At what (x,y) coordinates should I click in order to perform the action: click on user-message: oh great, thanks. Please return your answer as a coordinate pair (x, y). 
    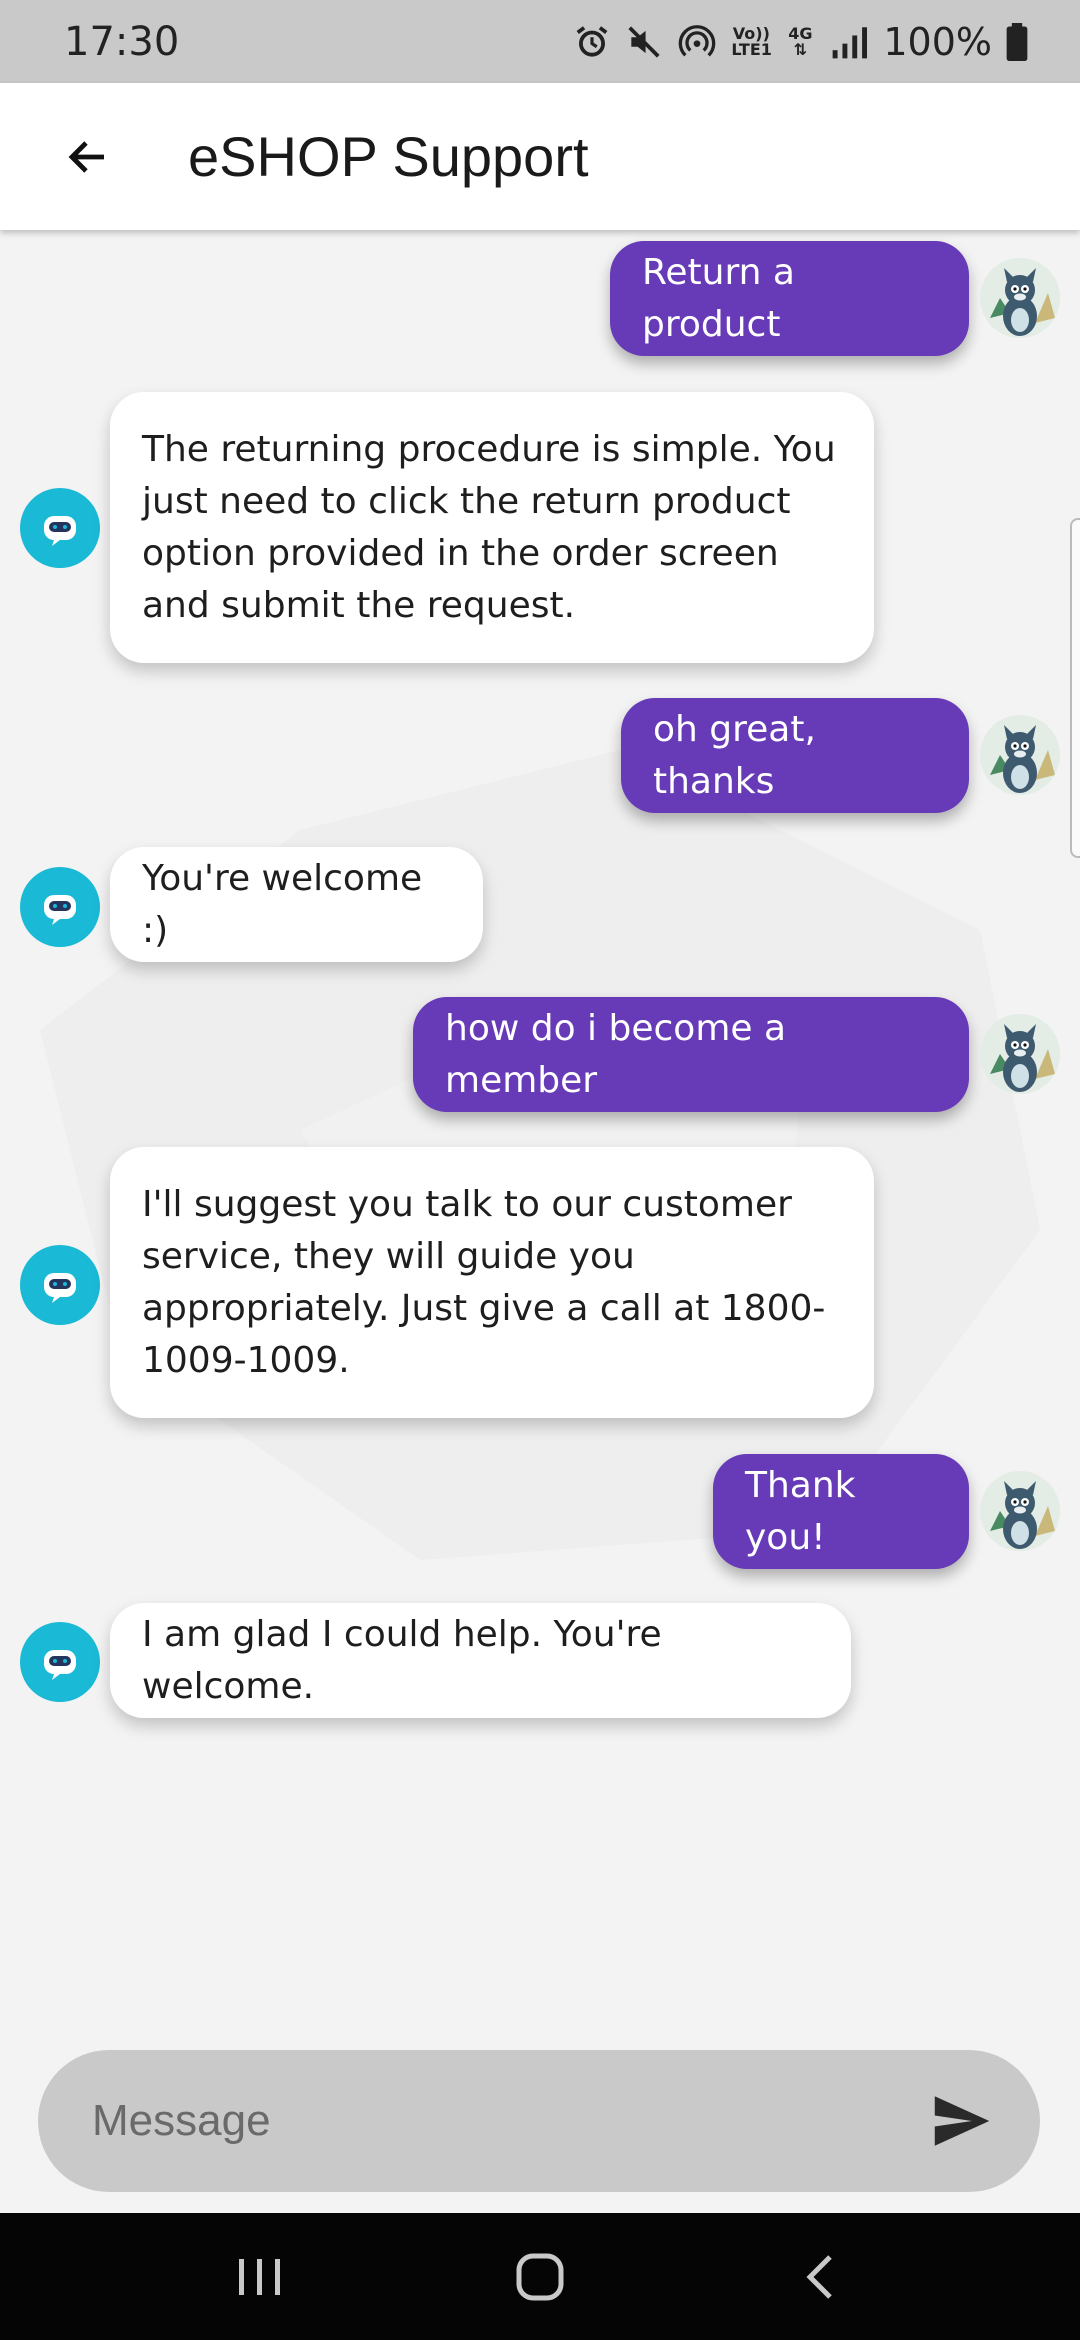
    Looking at the image, I should click on (795, 755).